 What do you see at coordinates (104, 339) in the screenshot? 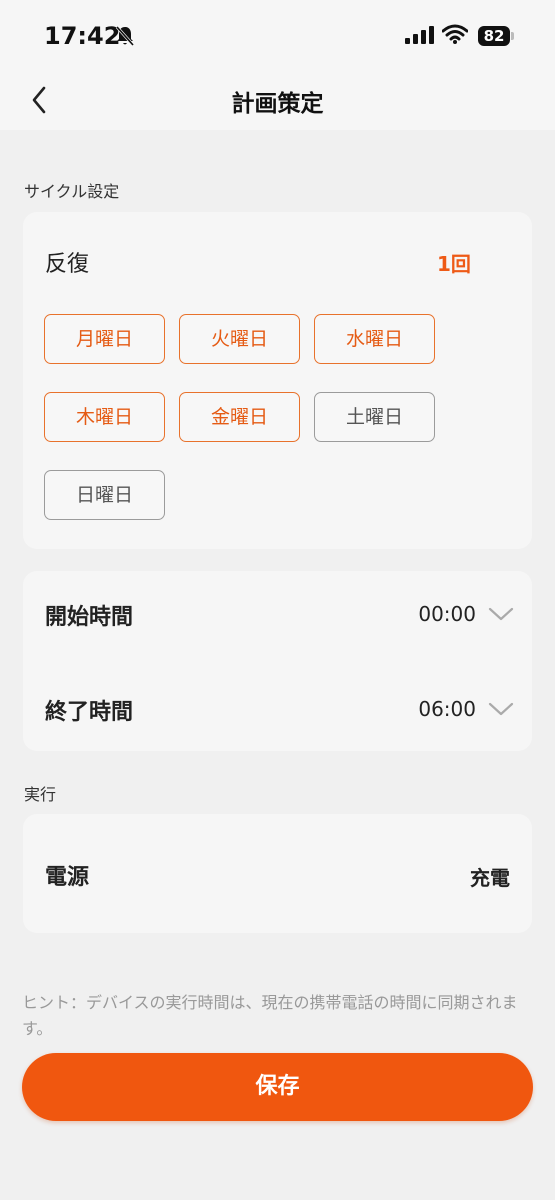
I see `day-monday-button: 月曜日` at bounding box center [104, 339].